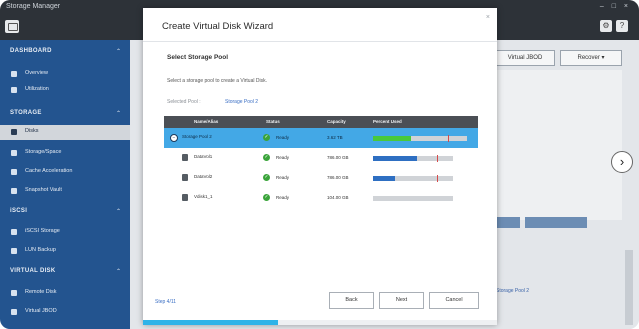 The image size is (639, 329). I want to click on sidebar-item-label: Cache Acceleration, so click(49, 171).